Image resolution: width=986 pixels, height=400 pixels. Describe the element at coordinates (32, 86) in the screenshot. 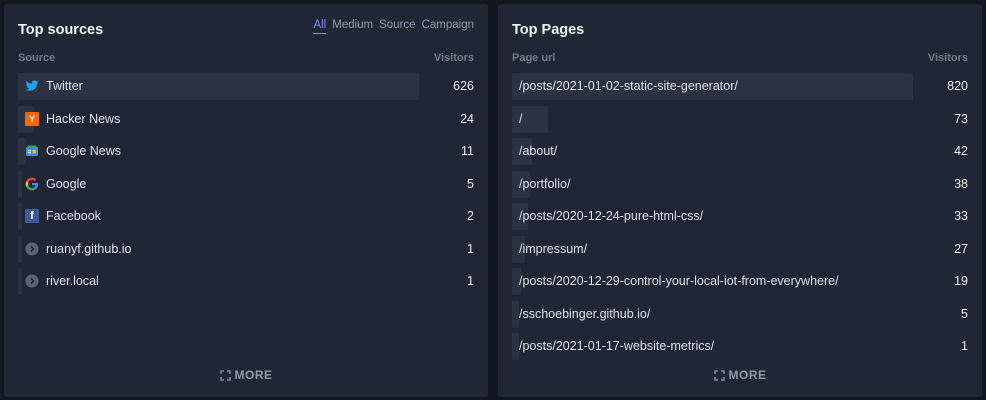

I see `twitter-icon` at that location.